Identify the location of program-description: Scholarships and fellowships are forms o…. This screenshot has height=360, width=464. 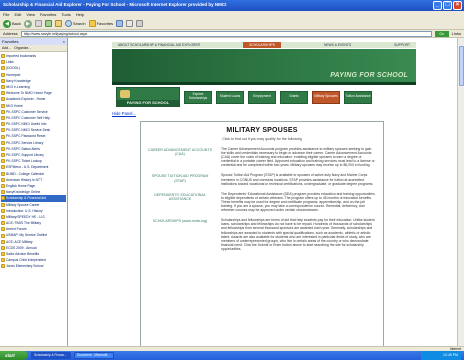
(298, 234).